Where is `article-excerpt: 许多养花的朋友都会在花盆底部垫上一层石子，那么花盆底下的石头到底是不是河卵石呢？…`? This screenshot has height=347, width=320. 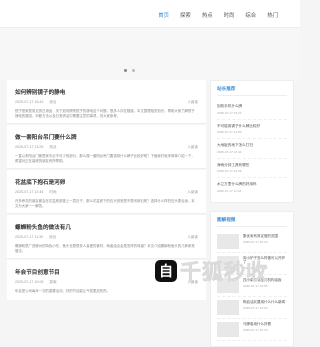
article-excerpt: 许多养花的朋友都会在花盆底部垫上一层石子，那么花盆底下的石头到底是不是河卵石呢？… is located at coordinates (105, 204).